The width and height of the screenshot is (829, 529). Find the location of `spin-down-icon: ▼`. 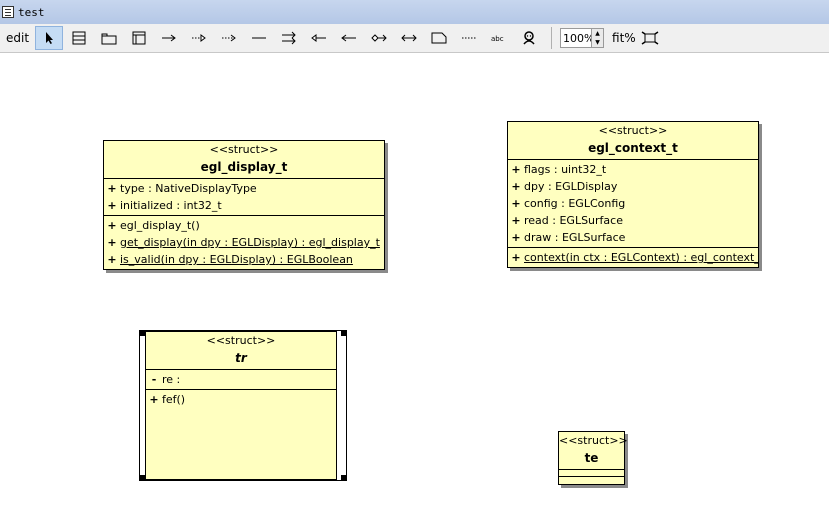

spin-down-icon: ▼ is located at coordinates (597, 42).